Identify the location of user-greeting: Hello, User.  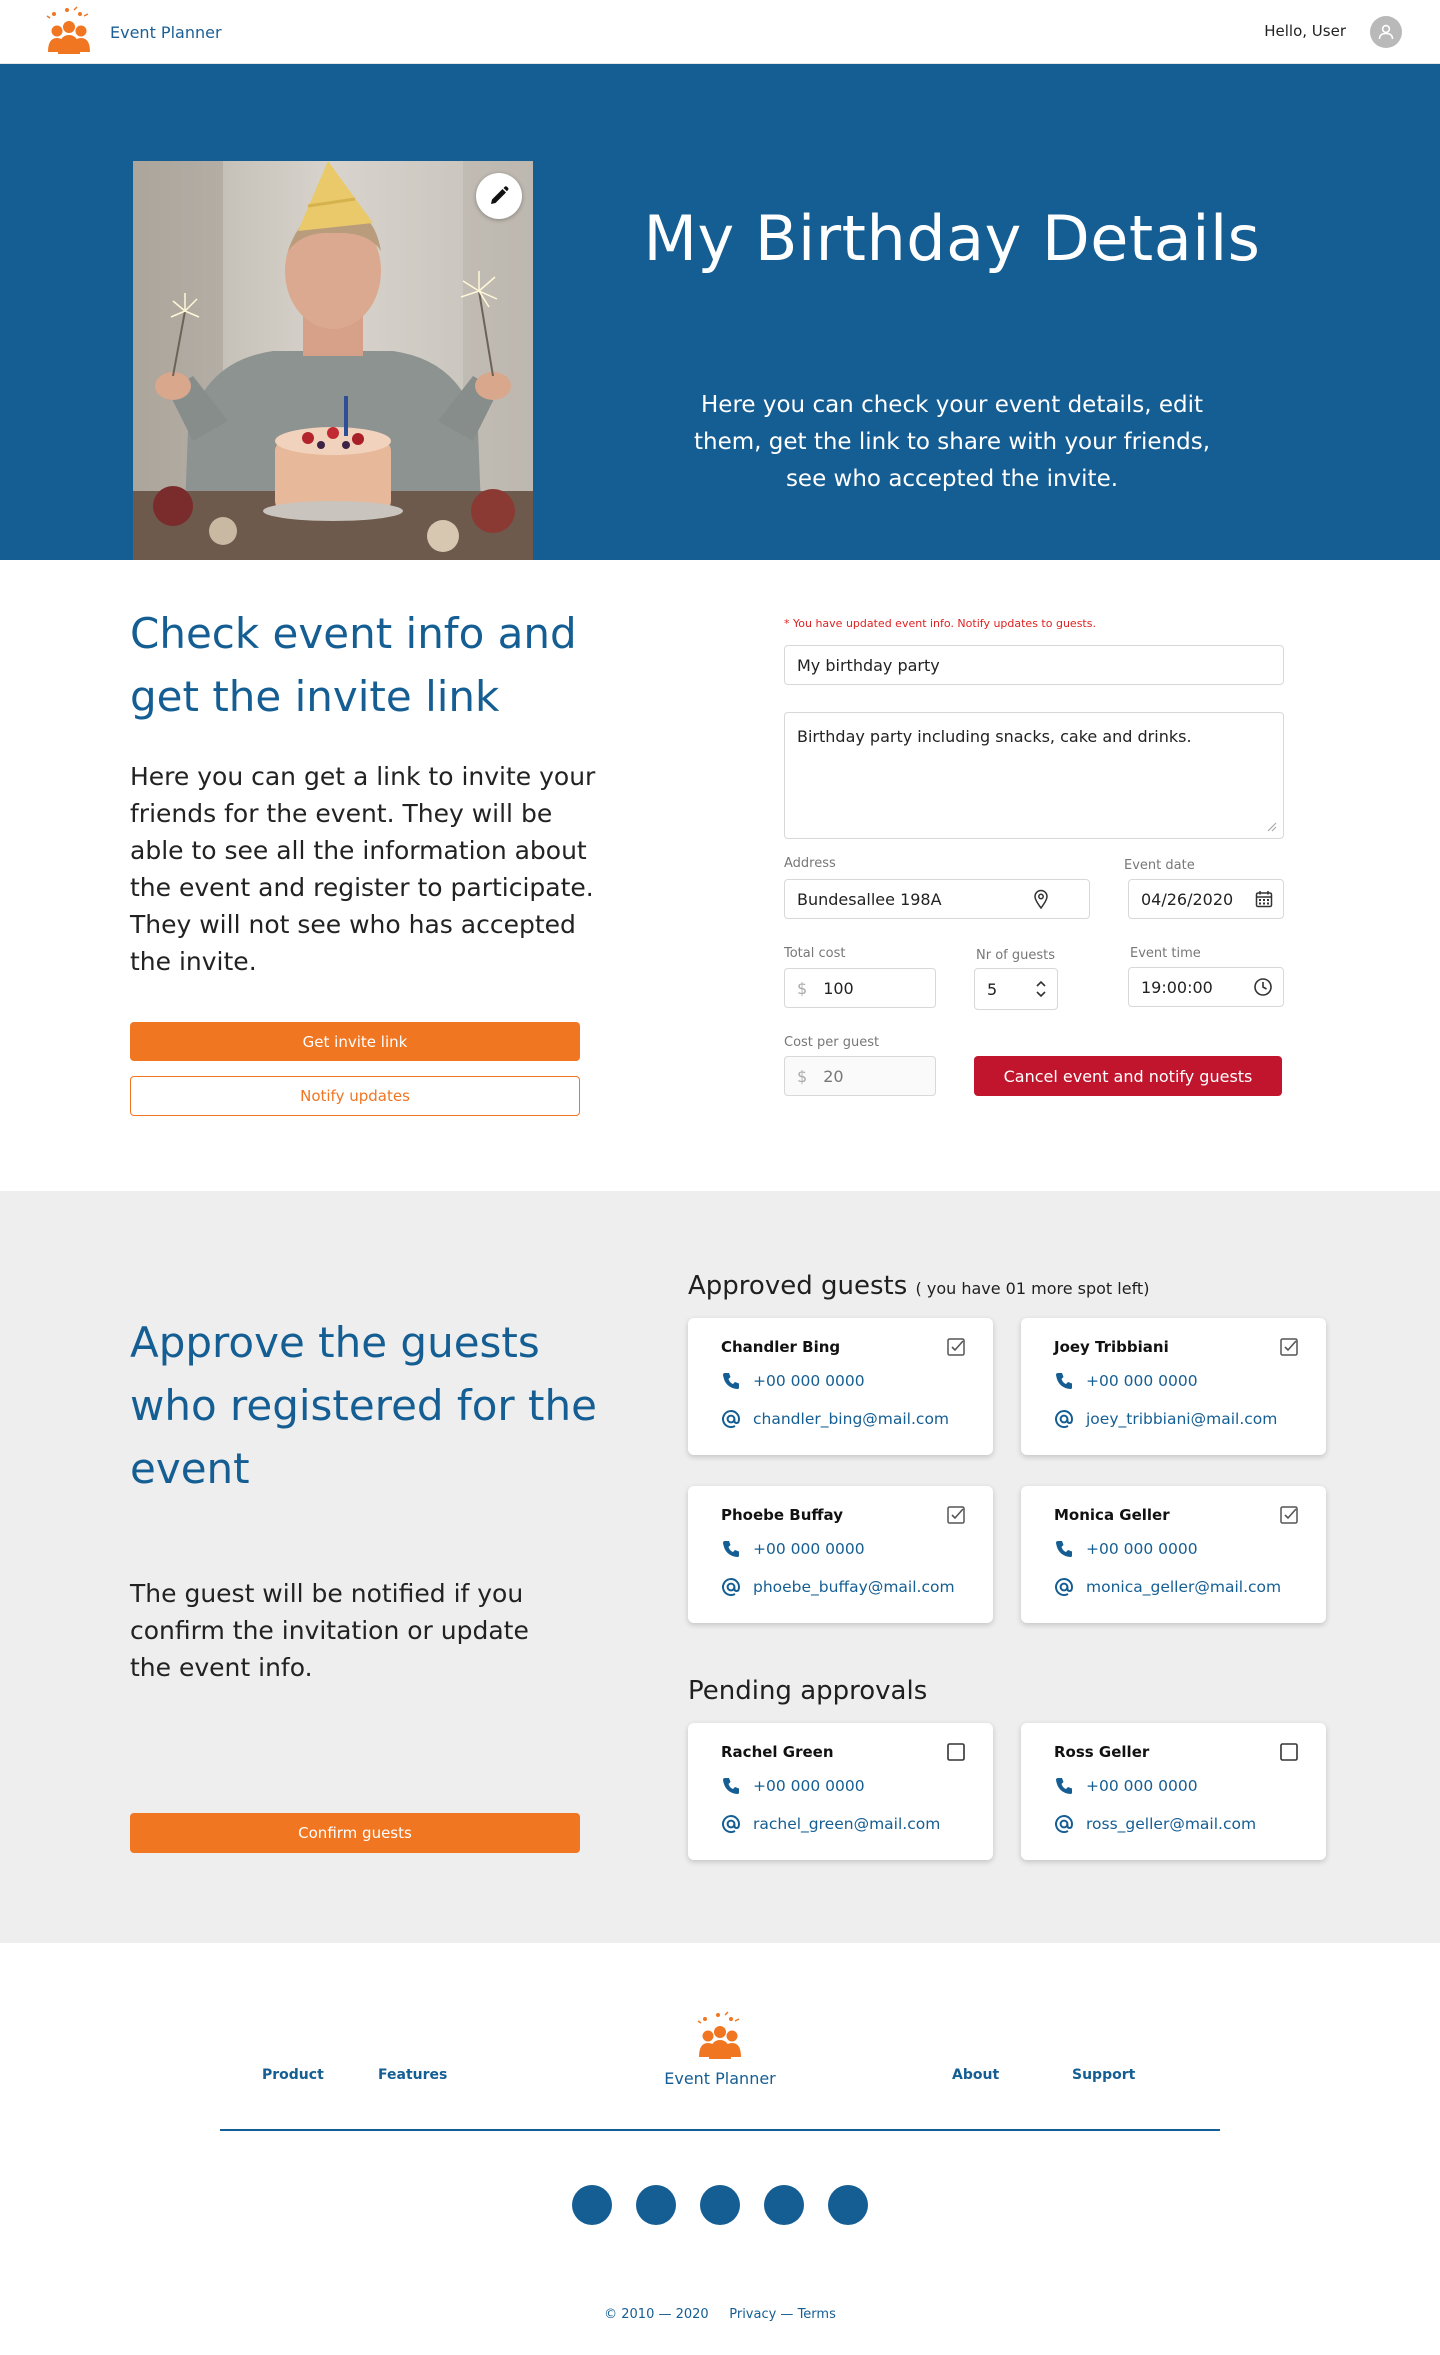
(1305, 31).